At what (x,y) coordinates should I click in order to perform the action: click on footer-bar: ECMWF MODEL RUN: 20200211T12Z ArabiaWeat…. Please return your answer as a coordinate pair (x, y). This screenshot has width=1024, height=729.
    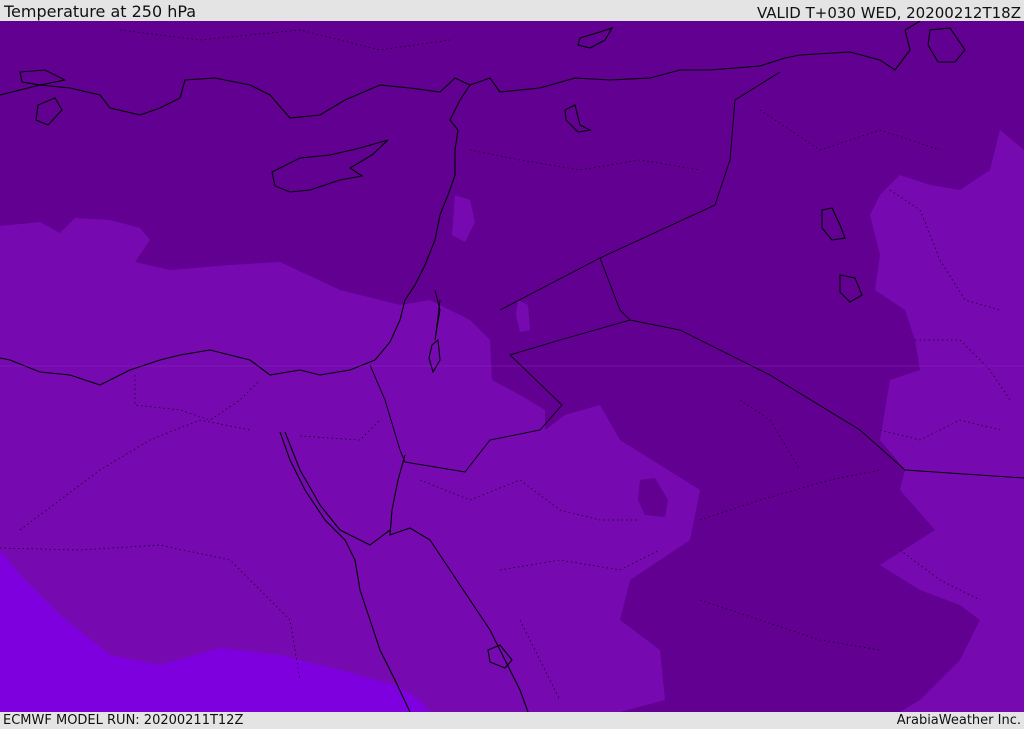
    Looking at the image, I should click on (512, 720).